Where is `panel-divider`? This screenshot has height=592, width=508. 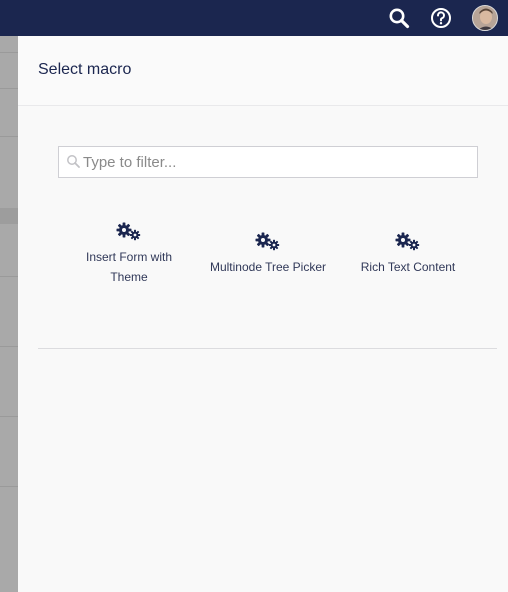 panel-divider is located at coordinates (267, 348).